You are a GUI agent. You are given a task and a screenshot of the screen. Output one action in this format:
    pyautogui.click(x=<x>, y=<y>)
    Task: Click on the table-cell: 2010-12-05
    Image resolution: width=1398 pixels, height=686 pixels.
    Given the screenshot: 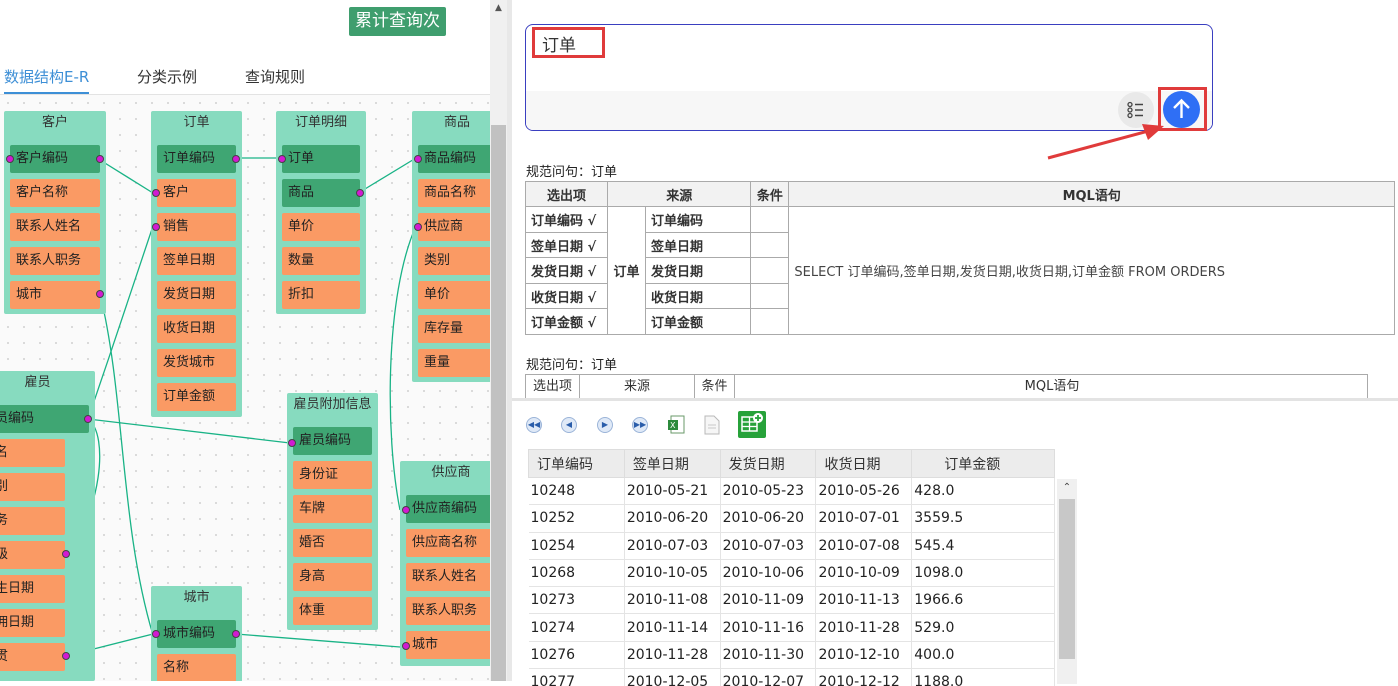 What is the action you would take?
    pyautogui.click(x=672, y=677)
    